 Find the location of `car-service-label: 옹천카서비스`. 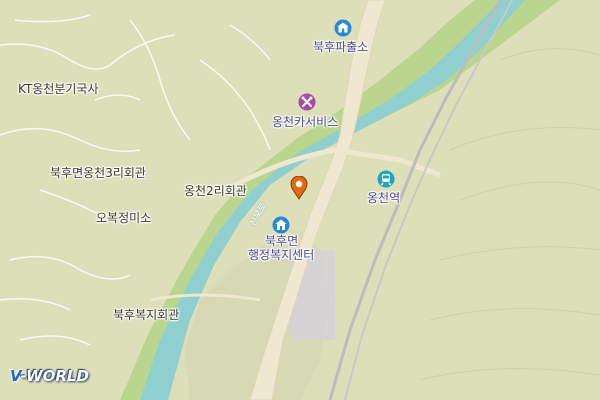

car-service-label: 옹천카서비스 is located at coordinates (305, 122).